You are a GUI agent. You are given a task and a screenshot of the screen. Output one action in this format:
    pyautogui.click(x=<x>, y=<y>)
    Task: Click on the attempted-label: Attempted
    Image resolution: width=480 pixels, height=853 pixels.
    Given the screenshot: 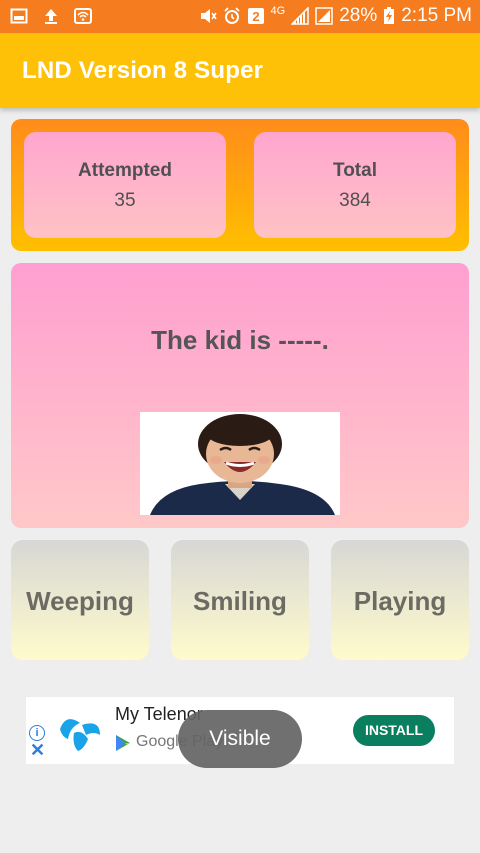 What is the action you would take?
    pyautogui.click(x=125, y=170)
    